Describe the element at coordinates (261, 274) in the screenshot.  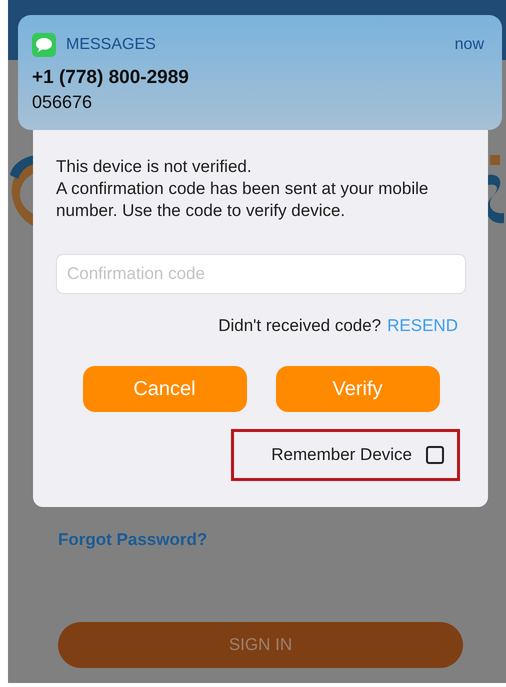
I see `confirmation-code-field: Confirmation code` at that location.